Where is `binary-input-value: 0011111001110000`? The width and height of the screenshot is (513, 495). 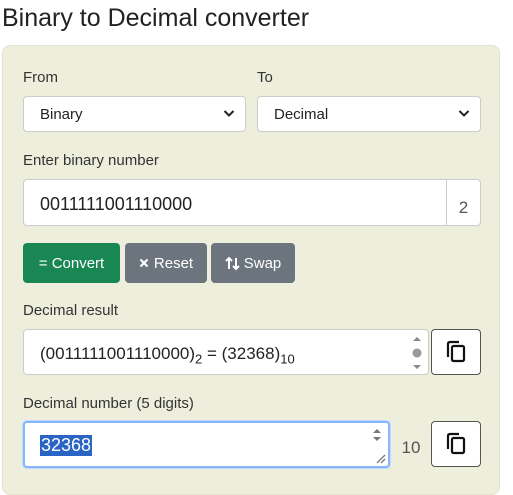 binary-input-value: 0011111001110000 is located at coordinates (116, 204).